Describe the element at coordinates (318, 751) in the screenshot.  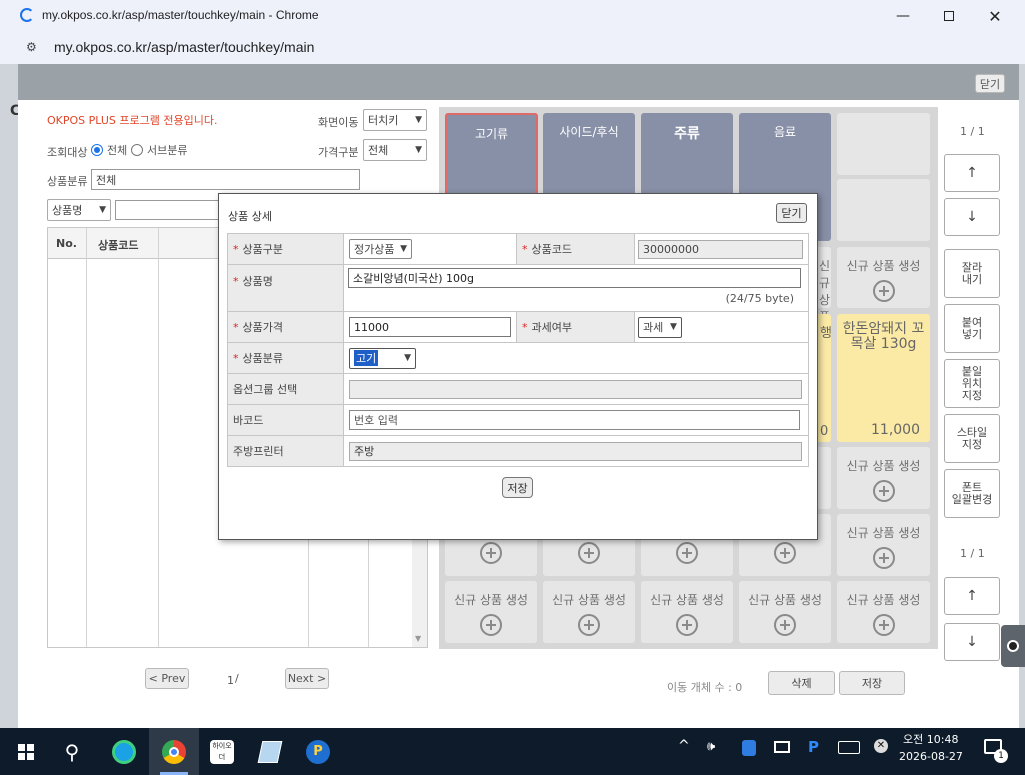
I see `okpos-app-icon: P` at that location.